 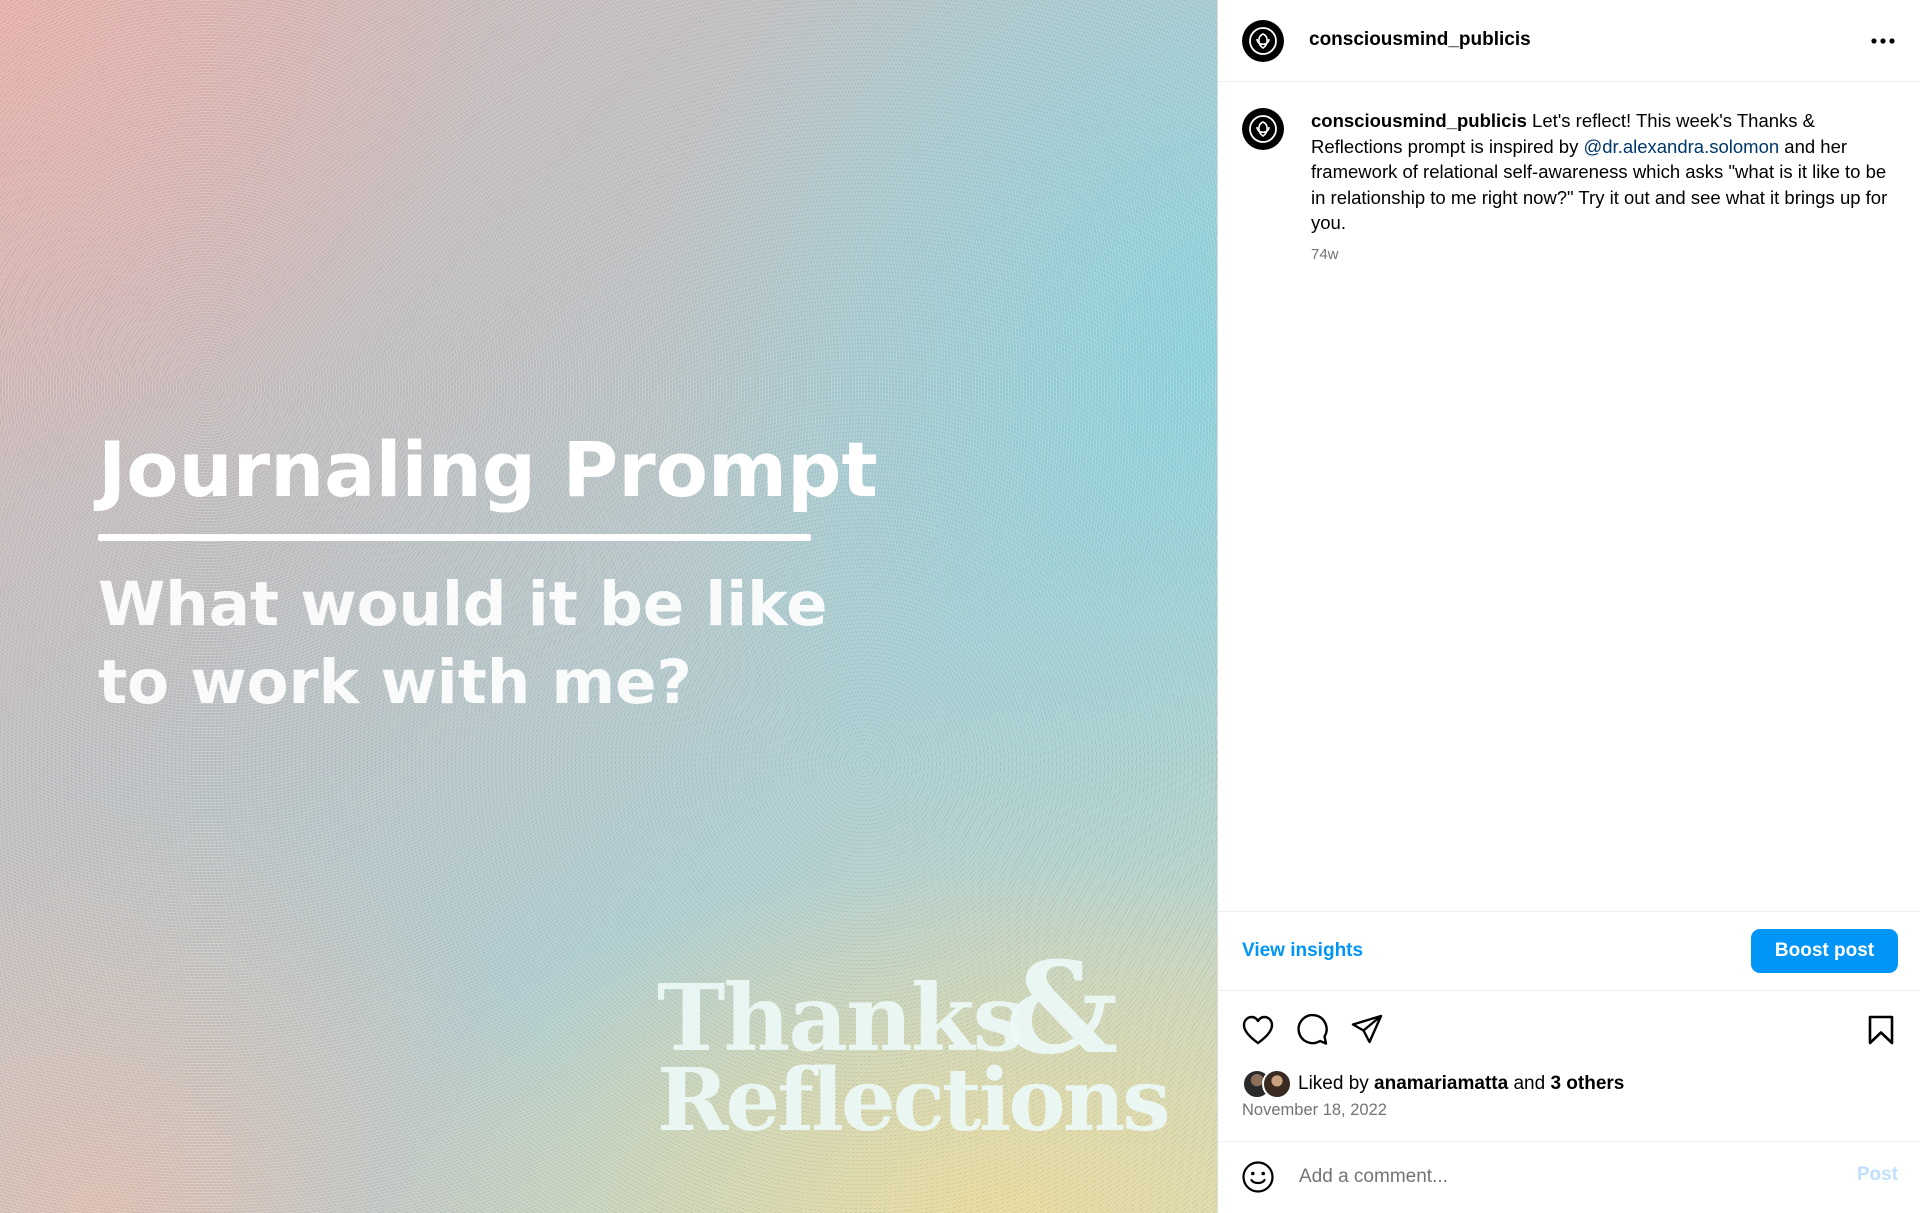 I want to click on caption-timestamp: 74w, so click(x=1325, y=254).